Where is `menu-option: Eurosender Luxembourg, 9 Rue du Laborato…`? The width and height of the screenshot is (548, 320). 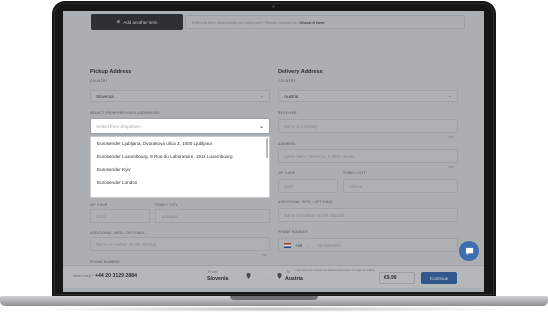
menu-option: Eurosender Luxembourg, 9 Rue du Laborato… is located at coordinates (180, 156).